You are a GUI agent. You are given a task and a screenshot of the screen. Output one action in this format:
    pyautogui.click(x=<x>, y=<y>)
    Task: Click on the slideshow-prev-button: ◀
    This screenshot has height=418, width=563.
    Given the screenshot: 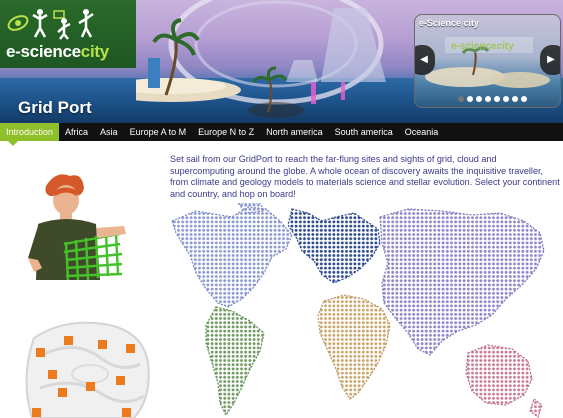 What is the action you would take?
    pyautogui.click(x=425, y=60)
    